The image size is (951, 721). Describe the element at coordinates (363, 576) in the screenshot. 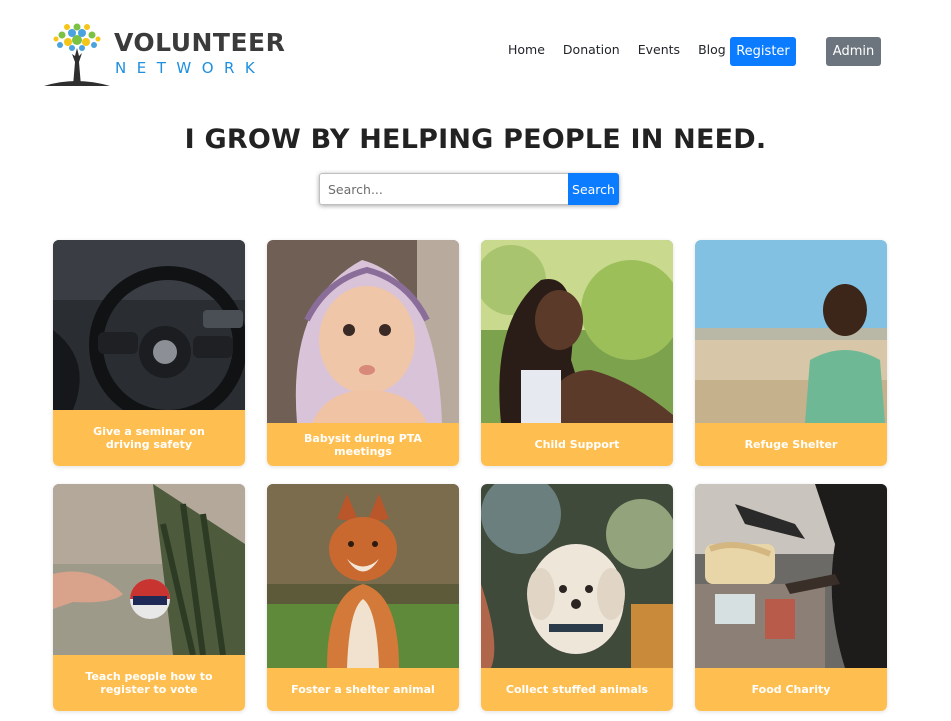

I see `fox-image` at that location.